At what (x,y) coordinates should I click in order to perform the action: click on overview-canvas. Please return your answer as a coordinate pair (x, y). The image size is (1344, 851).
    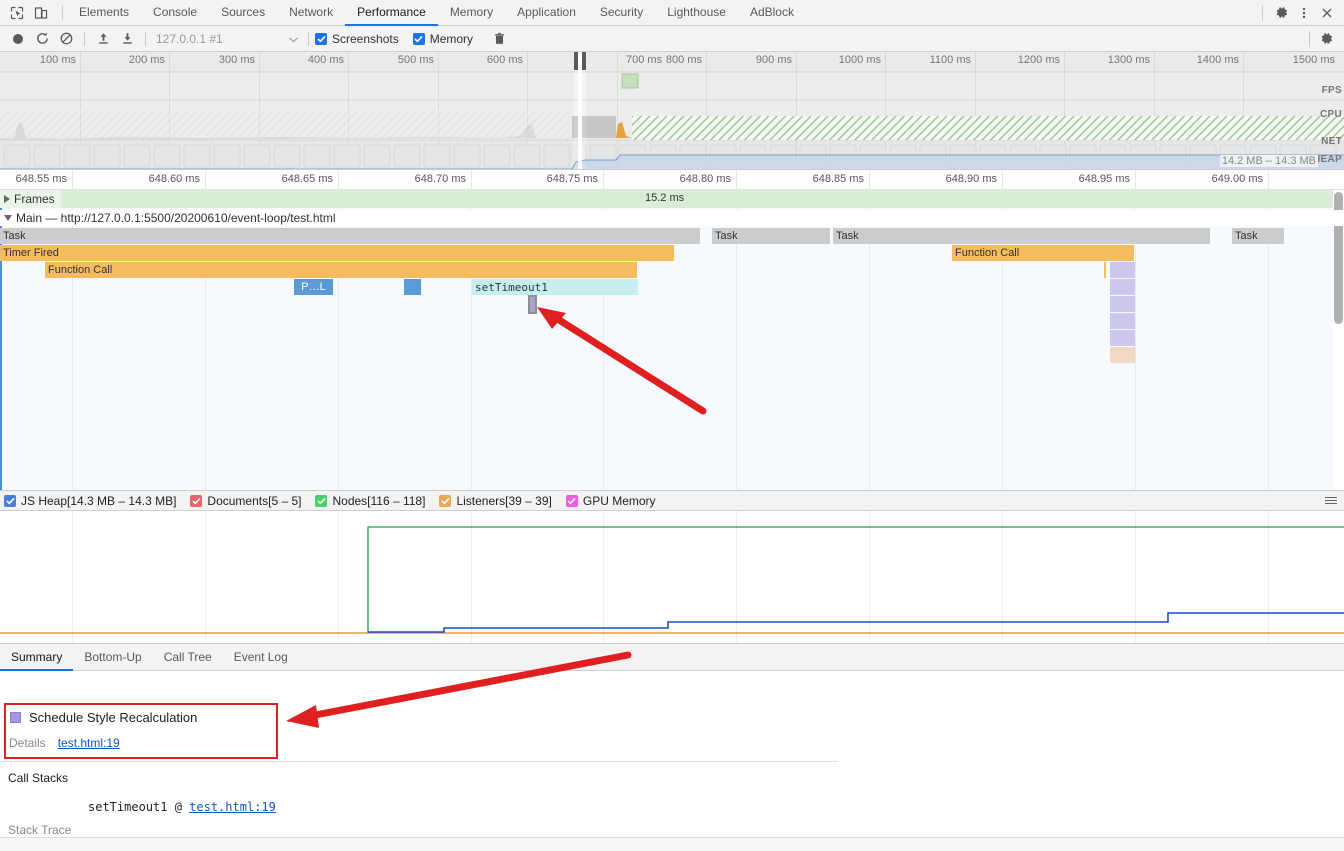
    Looking at the image, I should click on (672, 110).